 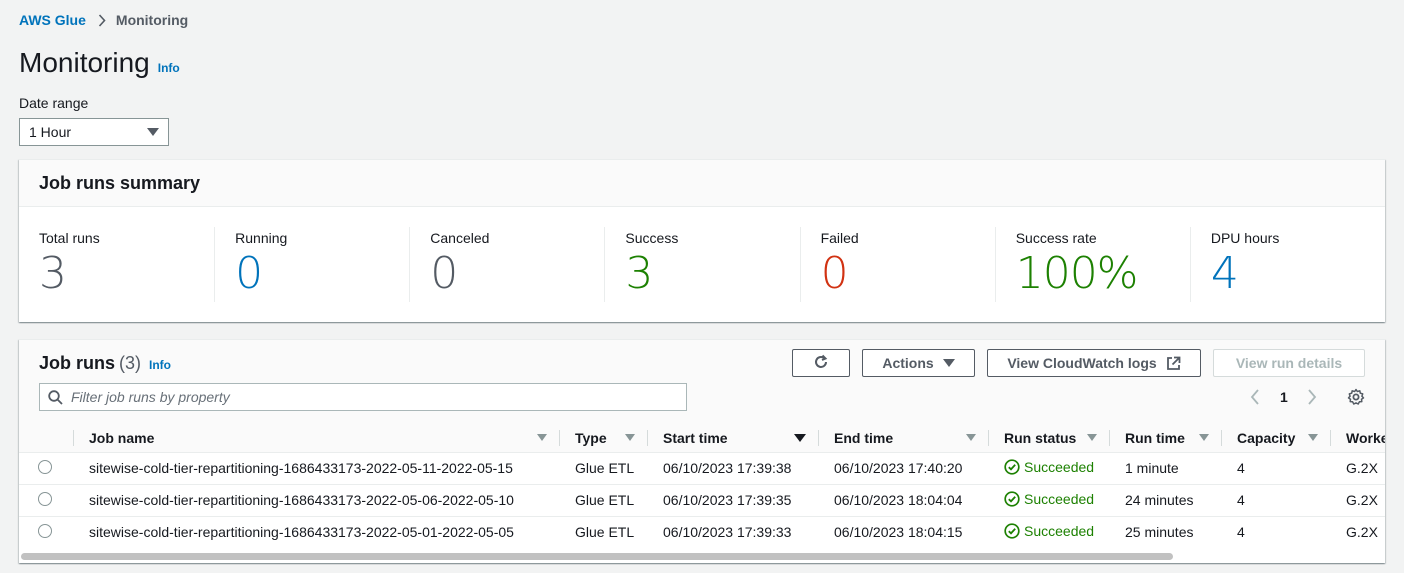 I want to click on column-header-label: Capacity, so click(x=1266, y=437).